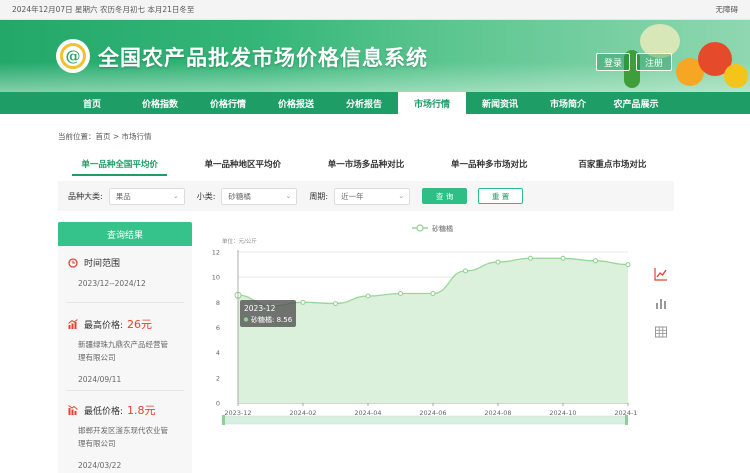 This screenshot has width=750, height=473. I want to click on y-unit-label: 单位：元/公斤, so click(239, 241).